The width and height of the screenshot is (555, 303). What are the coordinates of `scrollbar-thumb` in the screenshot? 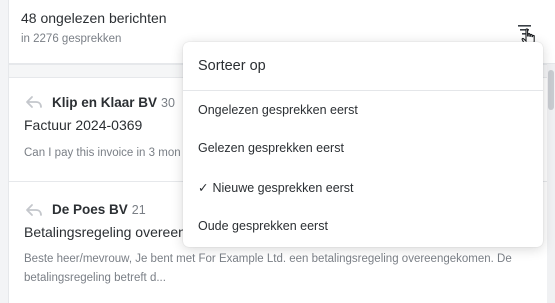 It's located at (551, 90).